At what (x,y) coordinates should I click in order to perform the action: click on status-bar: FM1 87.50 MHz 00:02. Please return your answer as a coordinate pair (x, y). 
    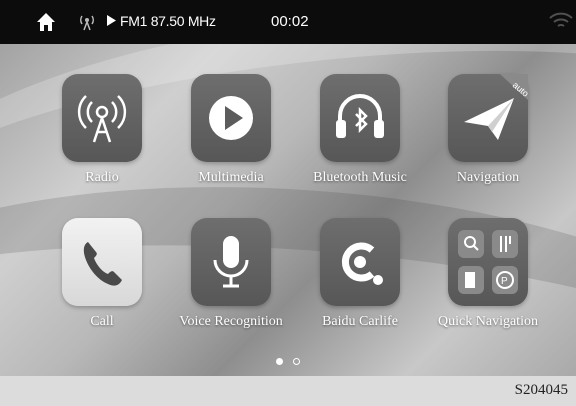
    Looking at the image, I should click on (288, 22).